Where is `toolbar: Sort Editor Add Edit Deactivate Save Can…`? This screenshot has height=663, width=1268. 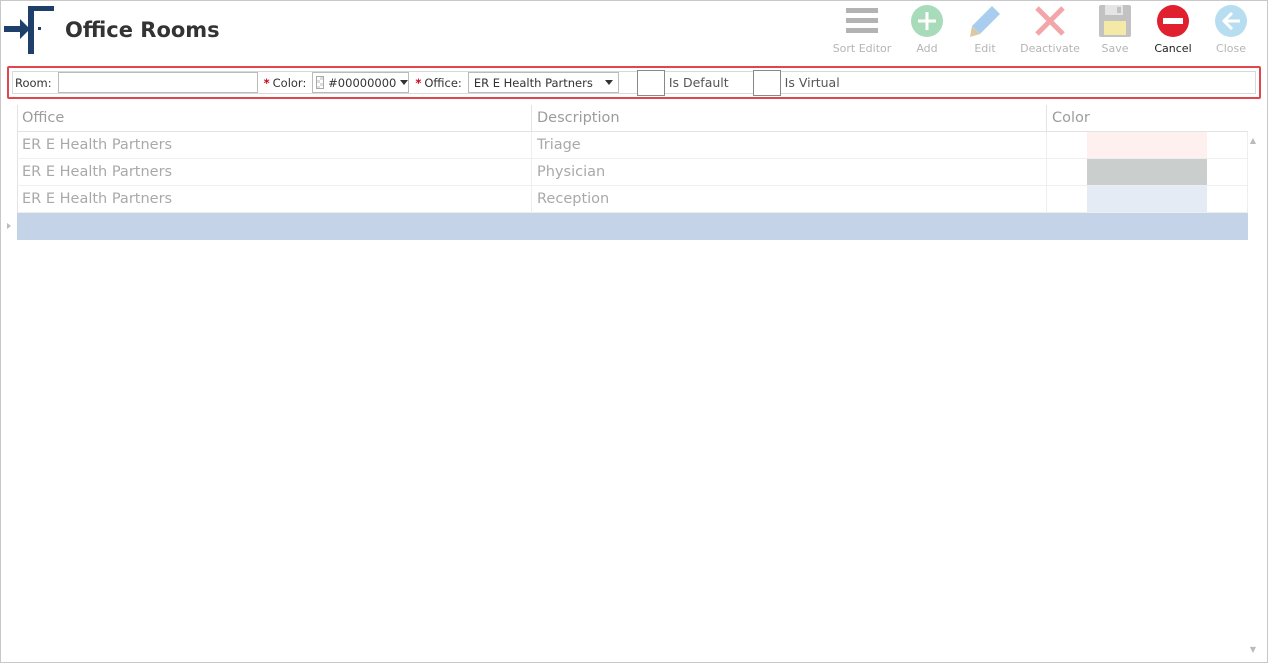
toolbar: Sort Editor Add Edit Deactivate Save Can… is located at coordinates (1043, 31).